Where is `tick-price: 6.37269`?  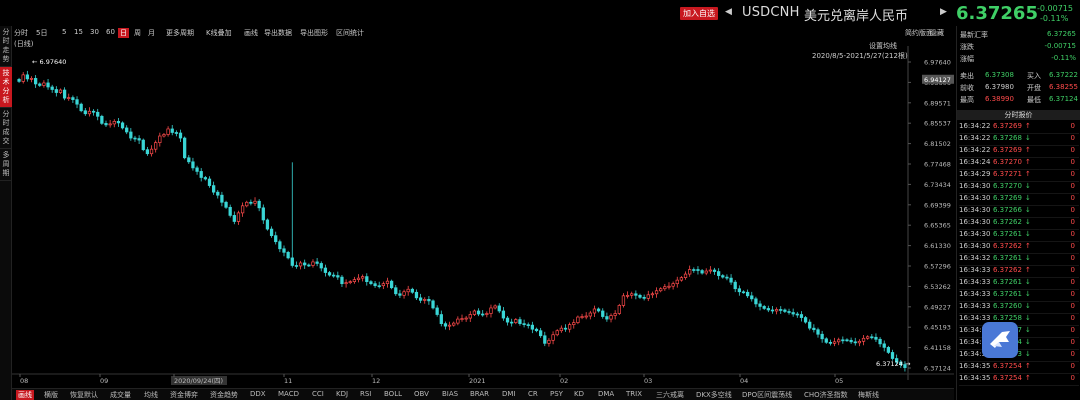
tick-price: 6.37269 is located at coordinates (1007, 198).